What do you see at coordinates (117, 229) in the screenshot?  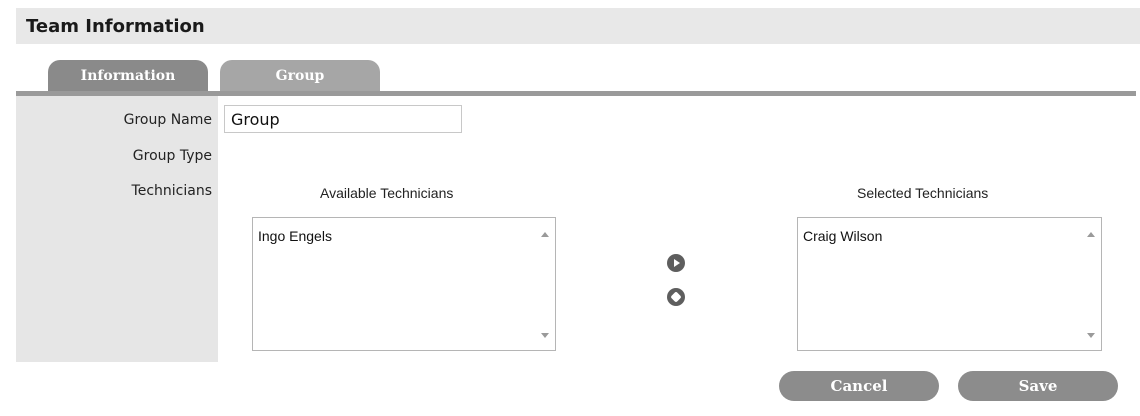 I see `label-column` at bounding box center [117, 229].